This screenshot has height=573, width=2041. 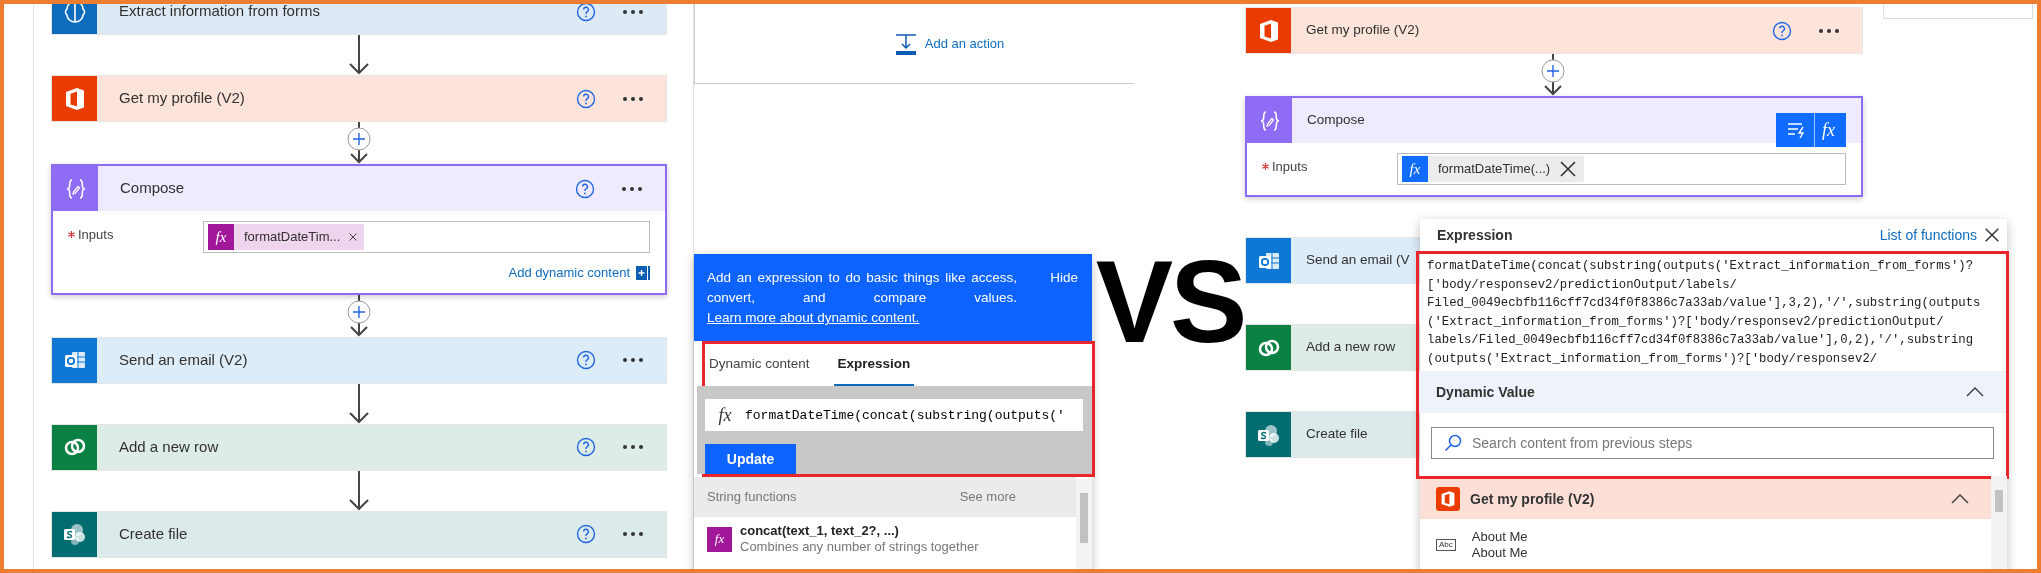 I want to click on action-title: Extract information from forms, so click(x=219, y=13).